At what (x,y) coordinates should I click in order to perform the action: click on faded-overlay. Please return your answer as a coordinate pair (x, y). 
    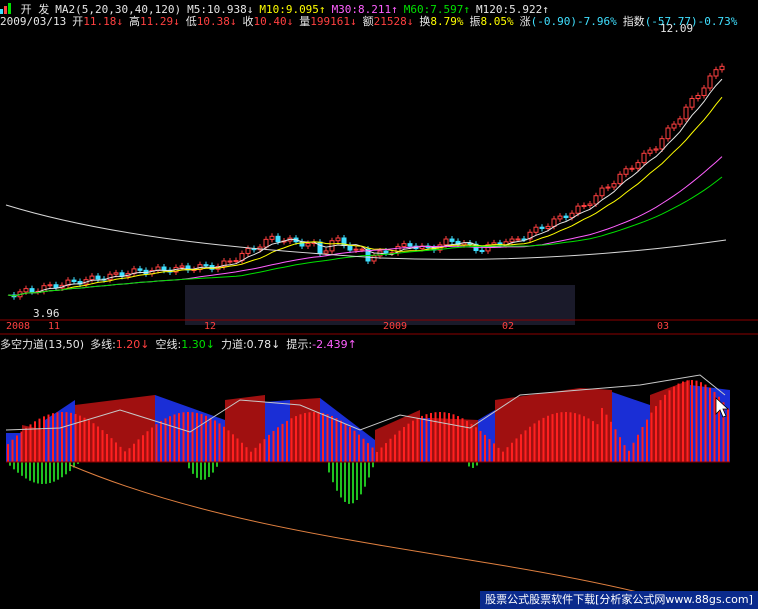
    Looking at the image, I should click on (380, 305).